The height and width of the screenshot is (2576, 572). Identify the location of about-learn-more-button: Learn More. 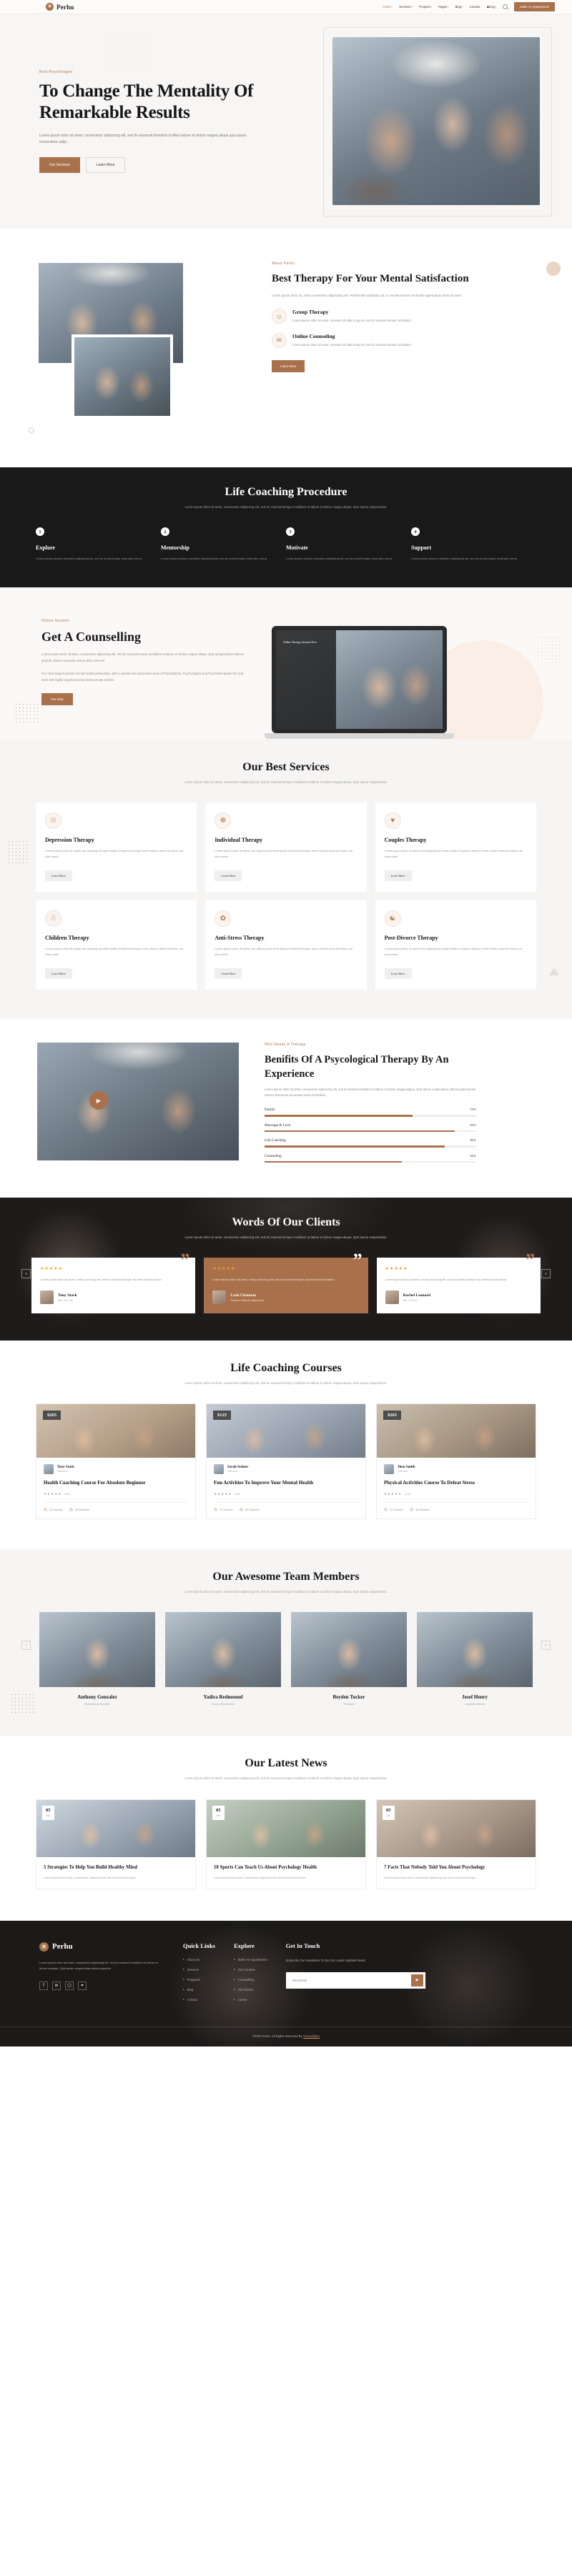
(288, 366).